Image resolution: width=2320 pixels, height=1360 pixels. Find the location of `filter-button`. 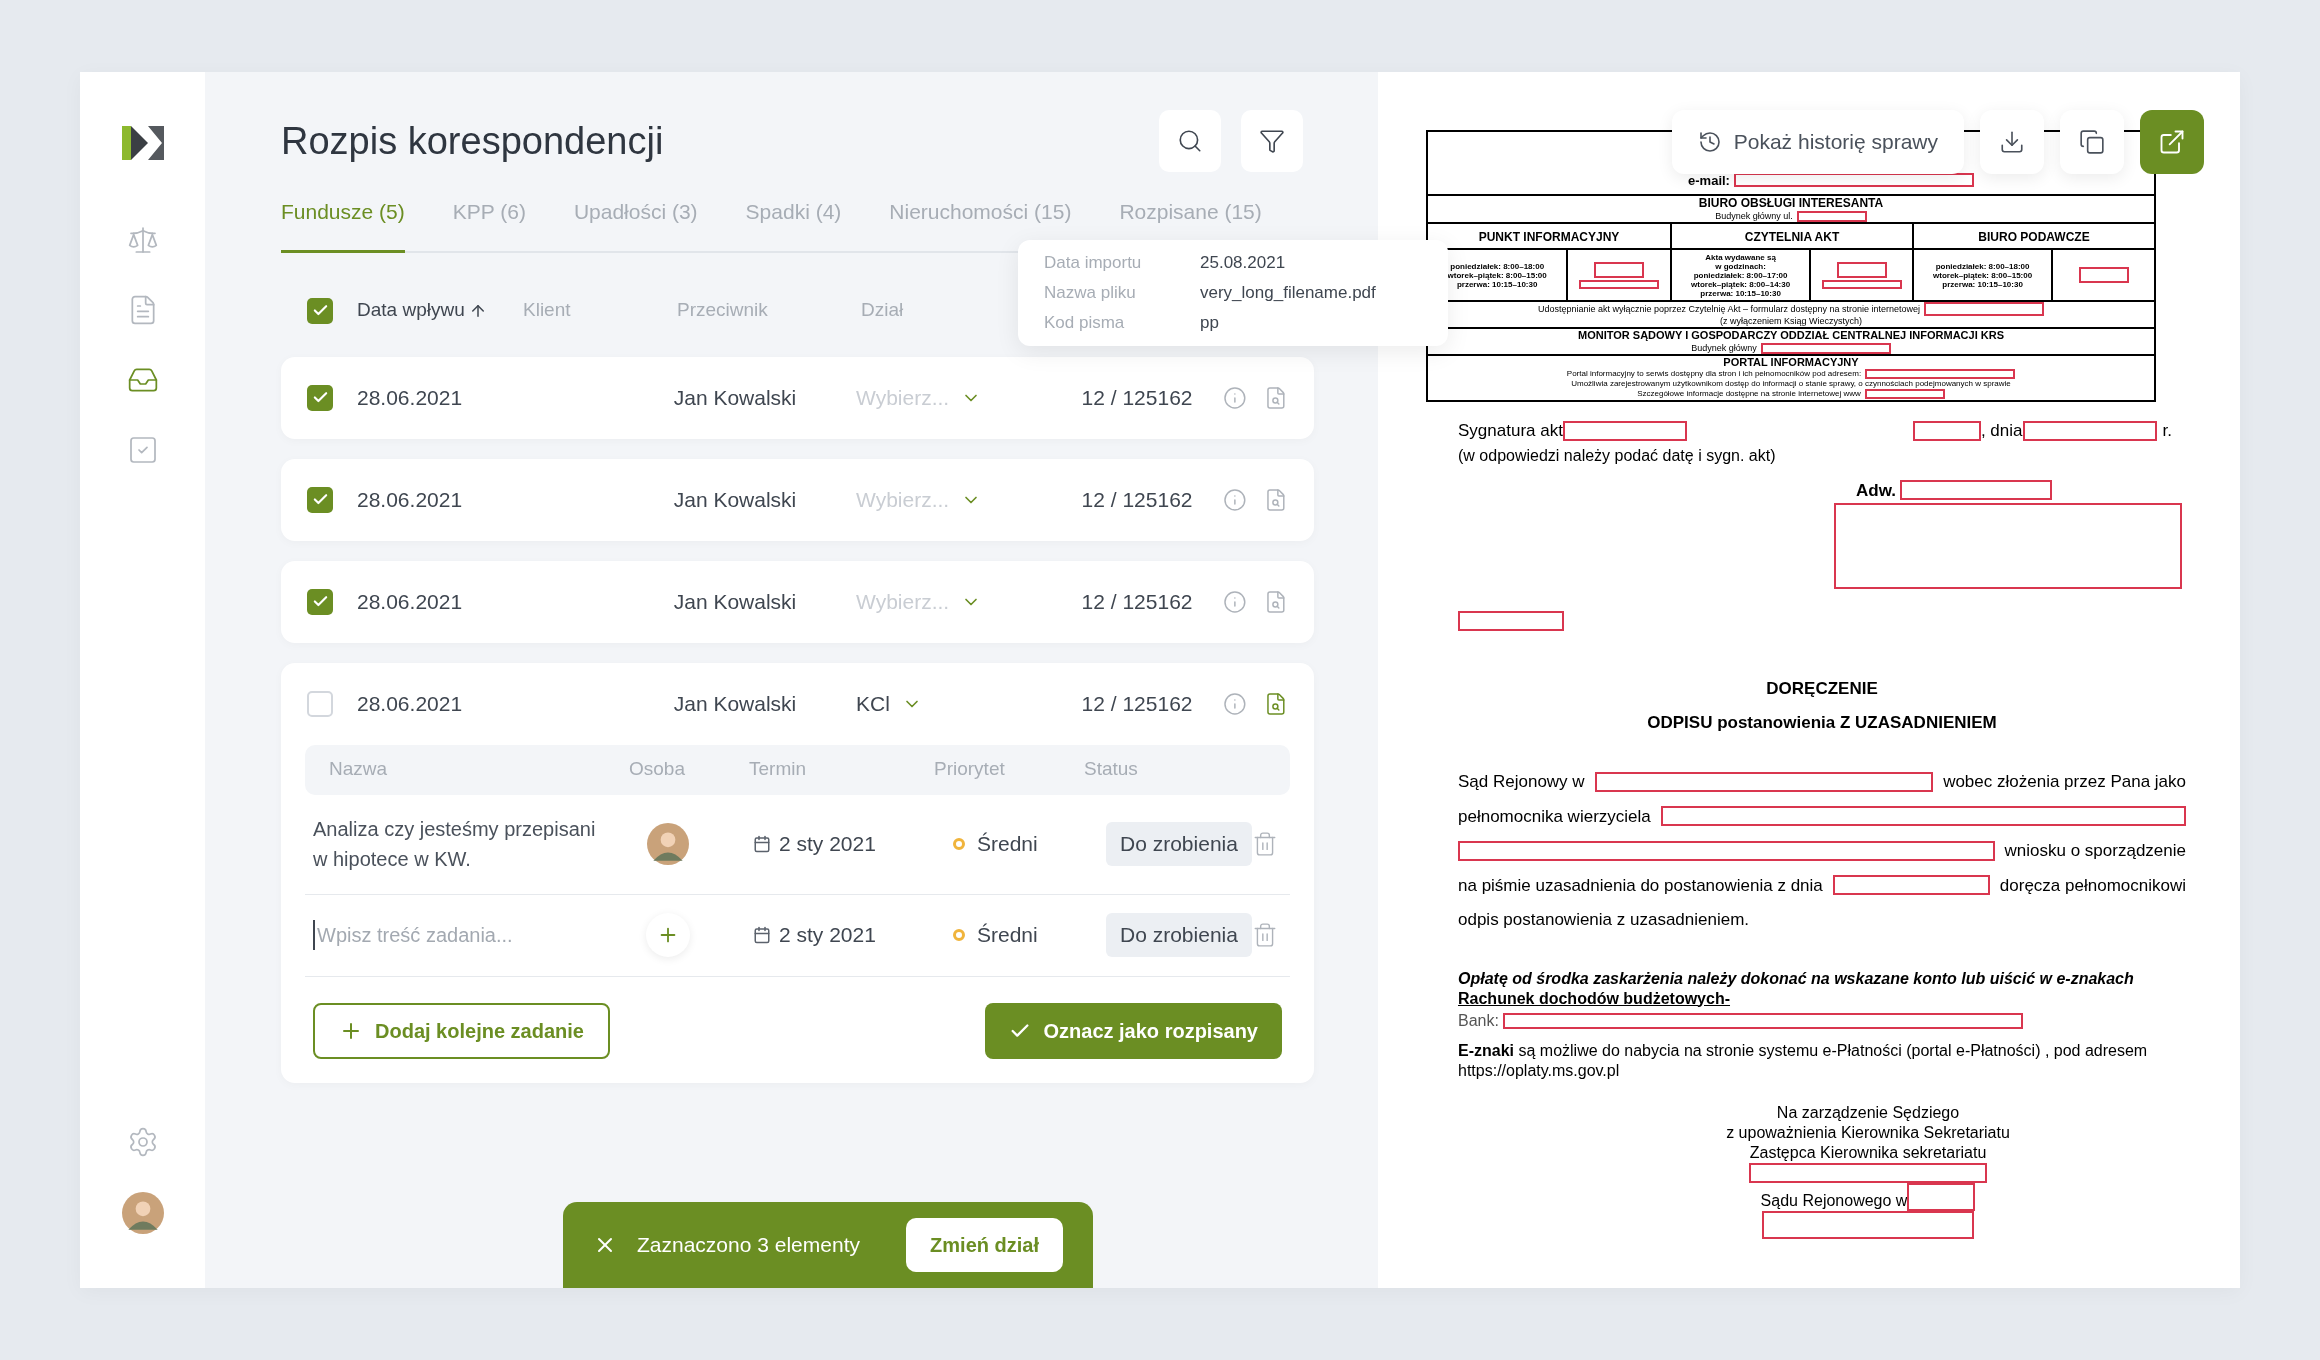

filter-button is located at coordinates (1272, 141).